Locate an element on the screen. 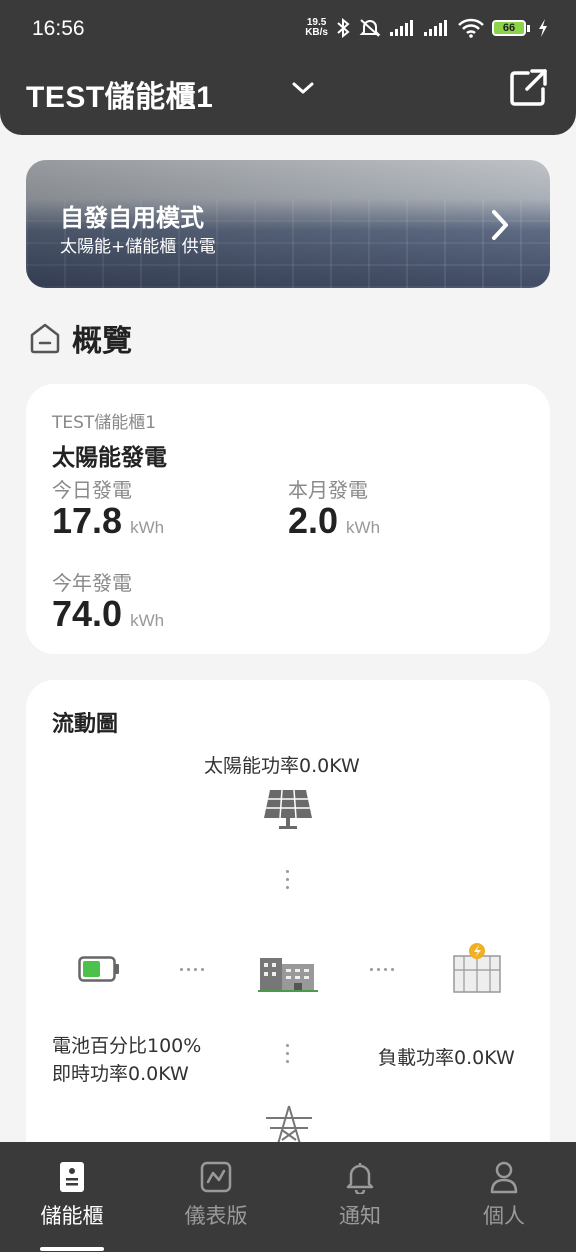 The height and width of the screenshot is (1252, 576). mode-subtitle: 太陽能+儲能櫃 供電 is located at coordinates (138, 247).